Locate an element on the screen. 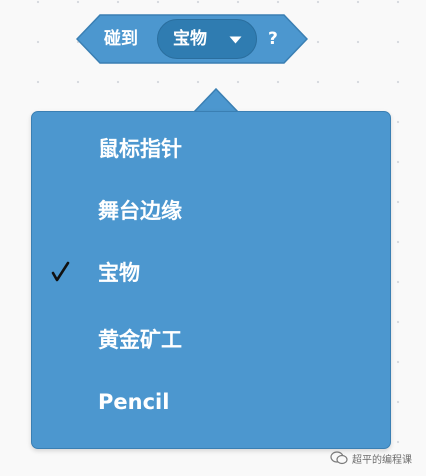 The height and width of the screenshot is (476, 426). touching-sensing-block: 碰到 宝物 ? is located at coordinates (192, 39).